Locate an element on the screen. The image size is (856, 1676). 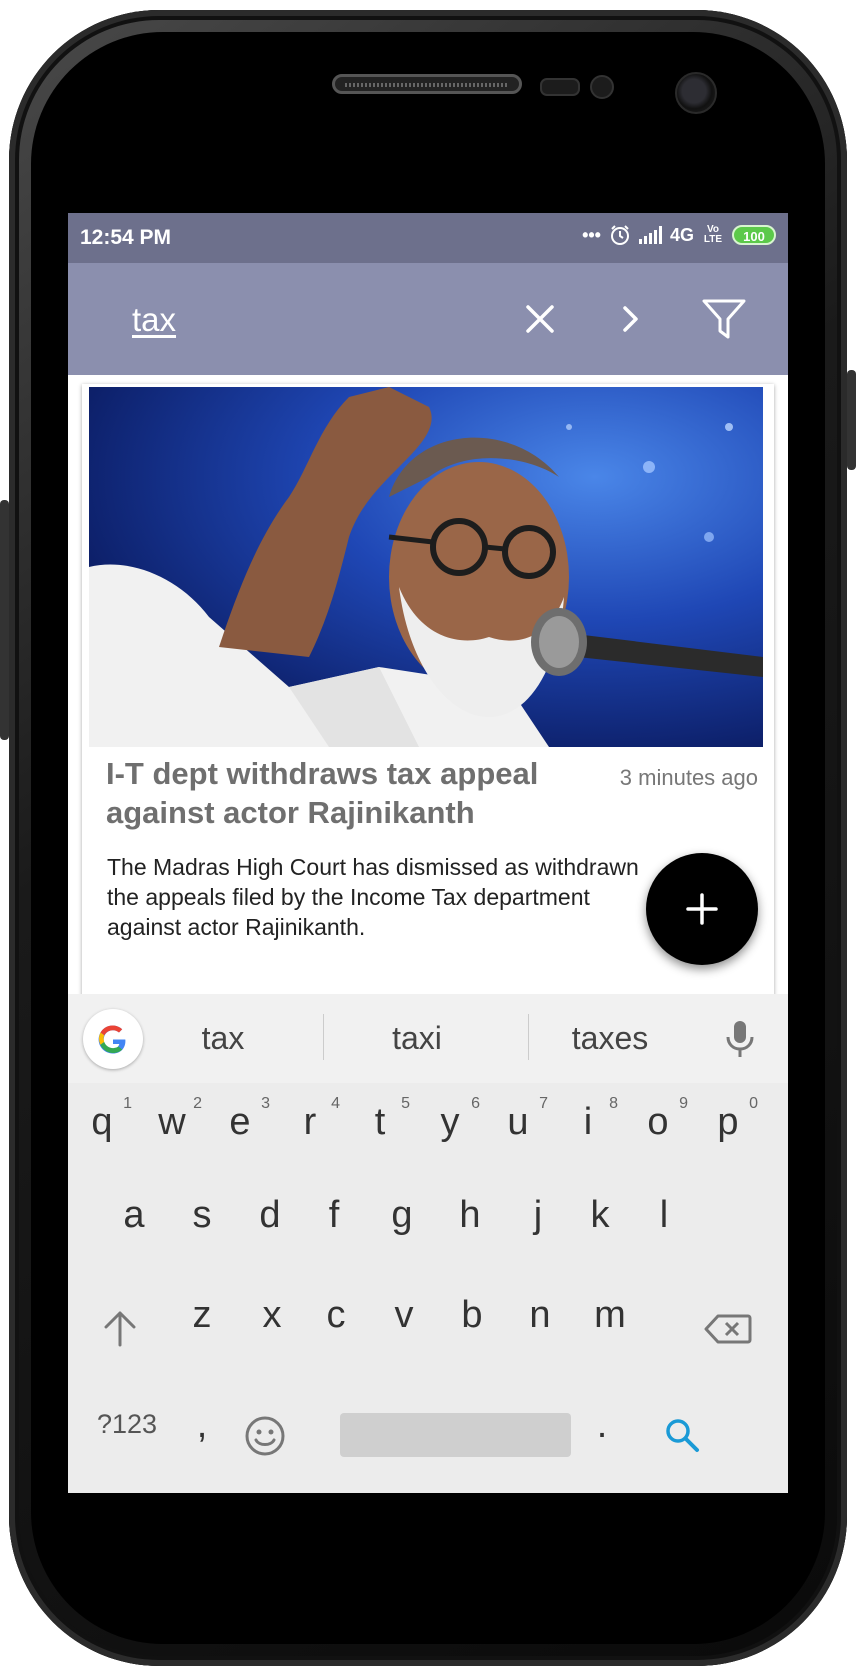
microphone-icon is located at coordinates (740, 1039).